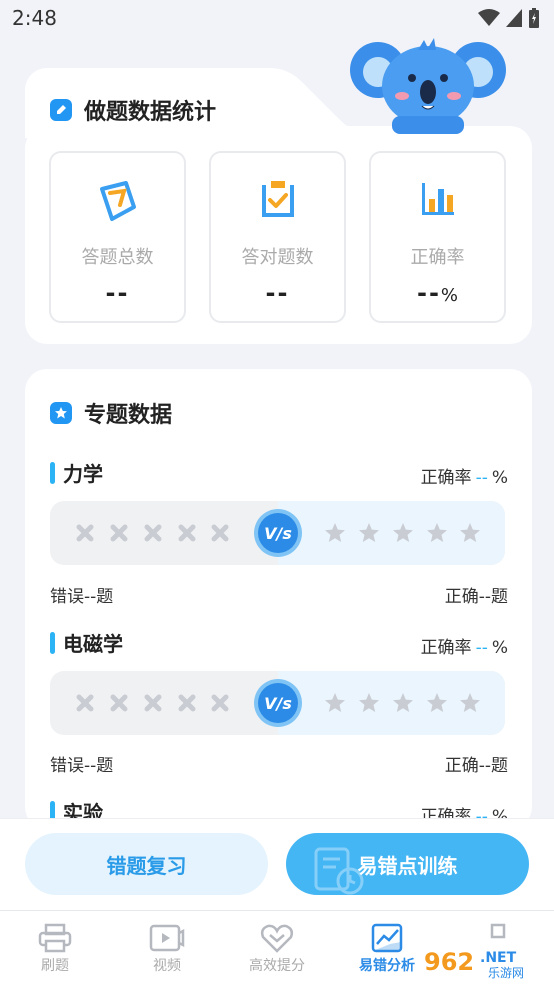 The image size is (554, 984). Describe the element at coordinates (150, 112) in the screenshot. I see `stats-title-text: 做题数据统计` at that location.